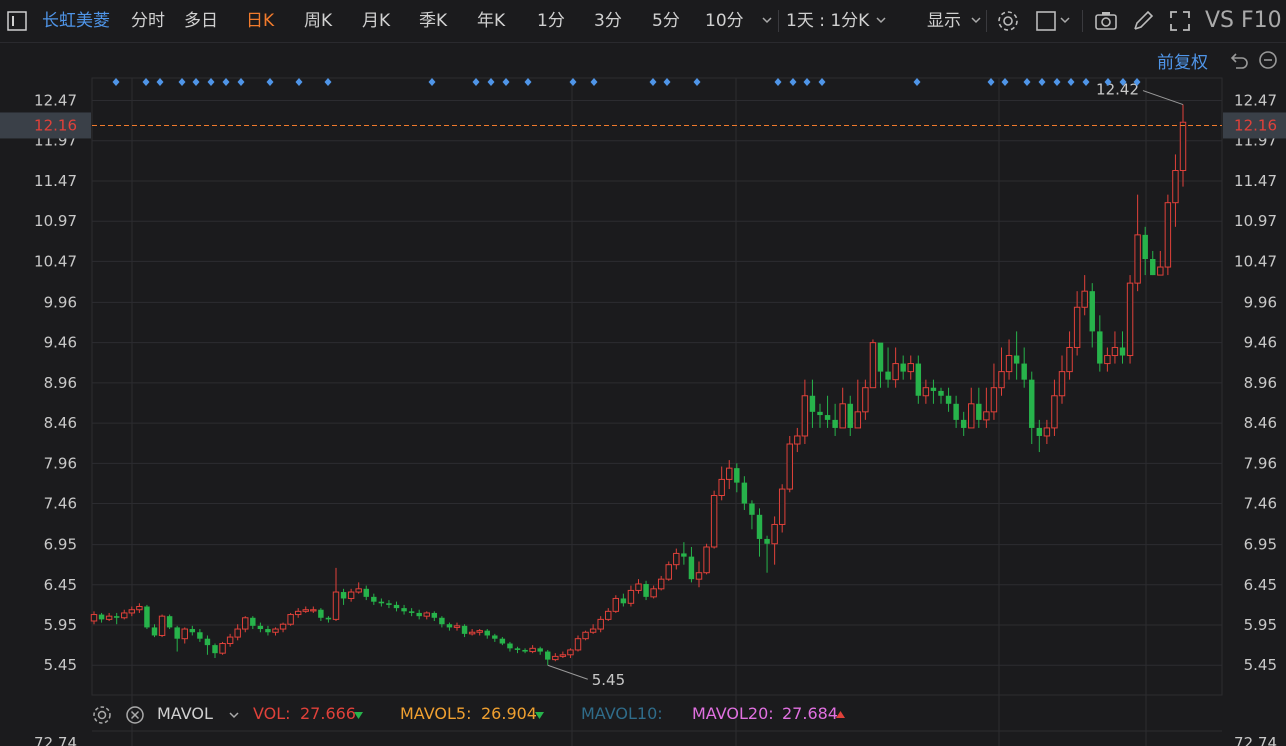 The height and width of the screenshot is (746, 1286). Describe the element at coordinates (608, 21) in the screenshot. I see `tab-period-8: 3分` at that location.